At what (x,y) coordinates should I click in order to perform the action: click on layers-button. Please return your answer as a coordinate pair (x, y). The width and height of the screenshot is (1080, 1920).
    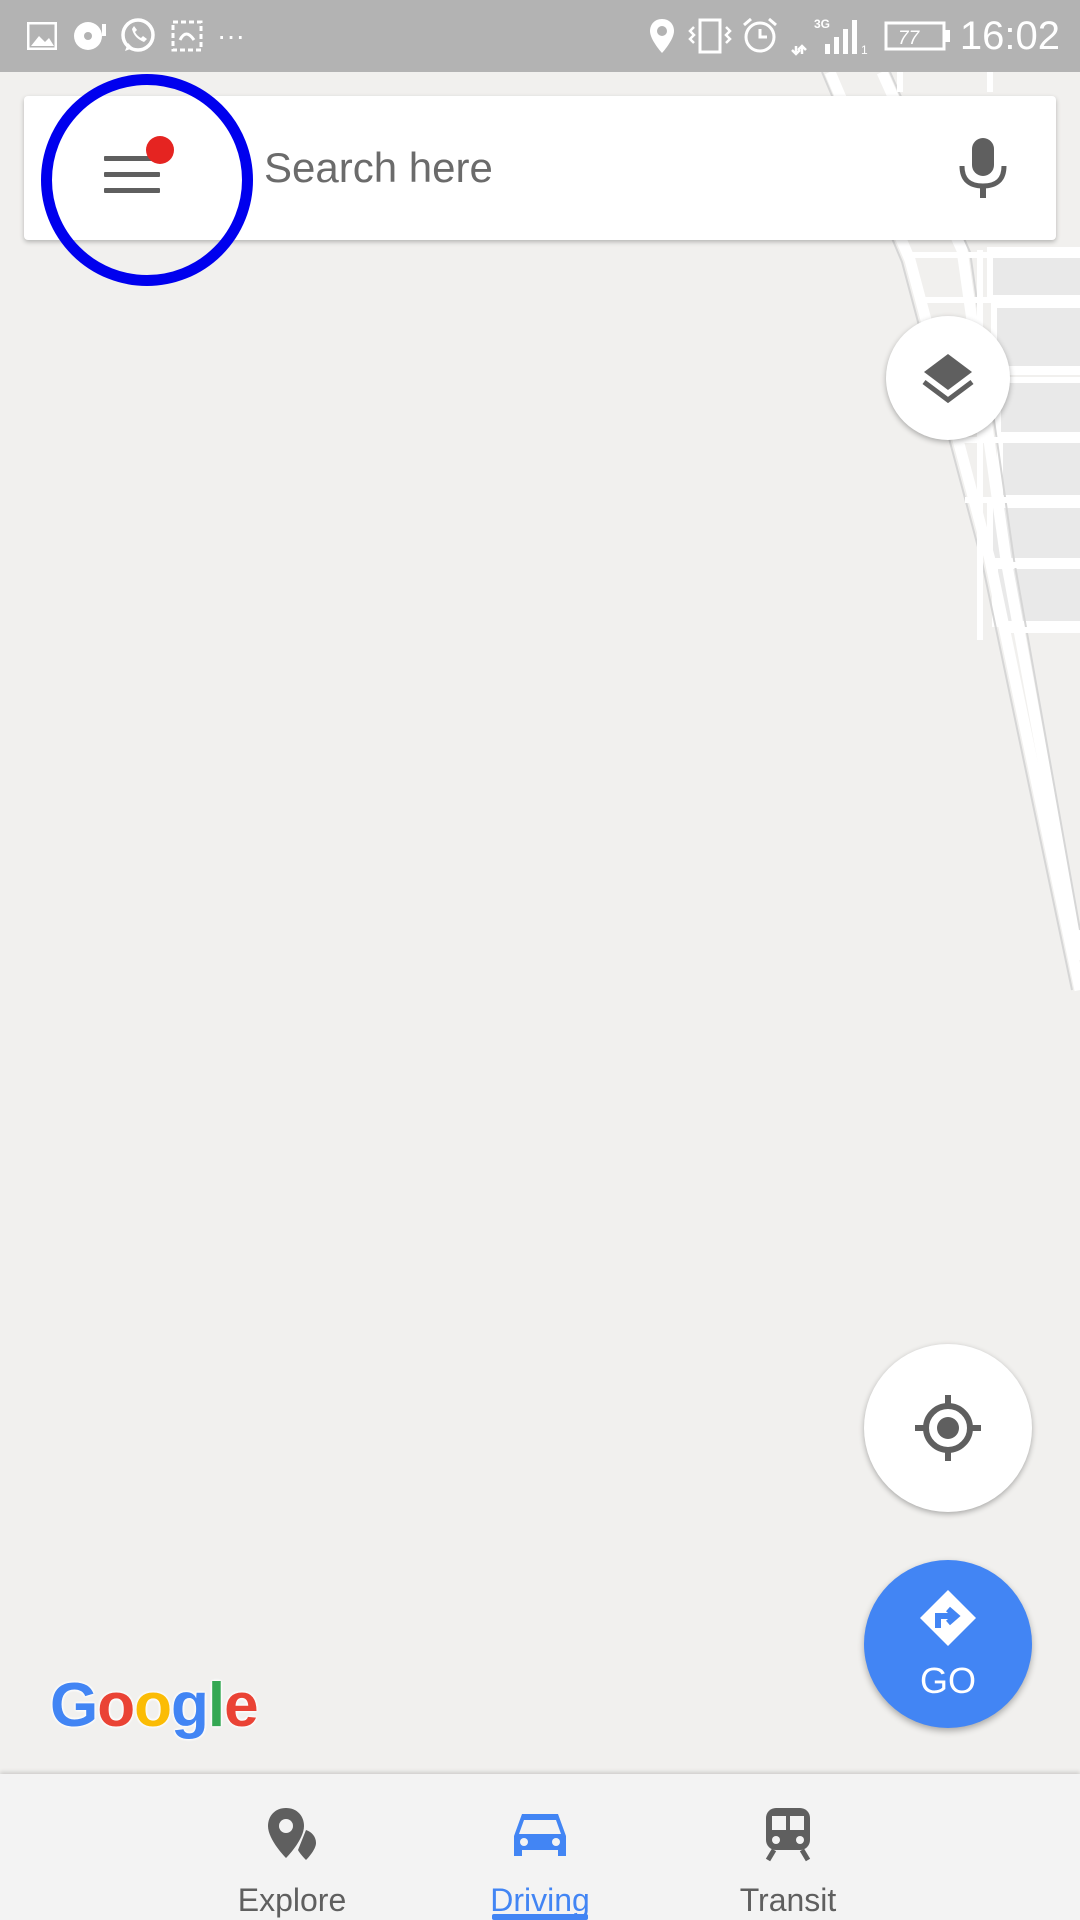
    Looking at the image, I should click on (948, 378).